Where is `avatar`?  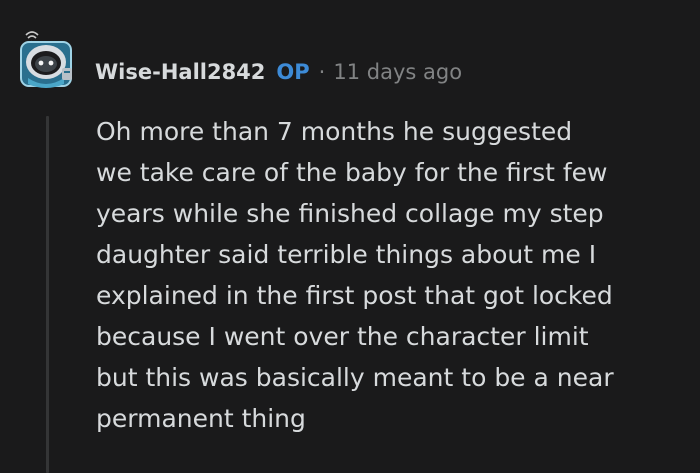
avatar is located at coordinates (49, 59).